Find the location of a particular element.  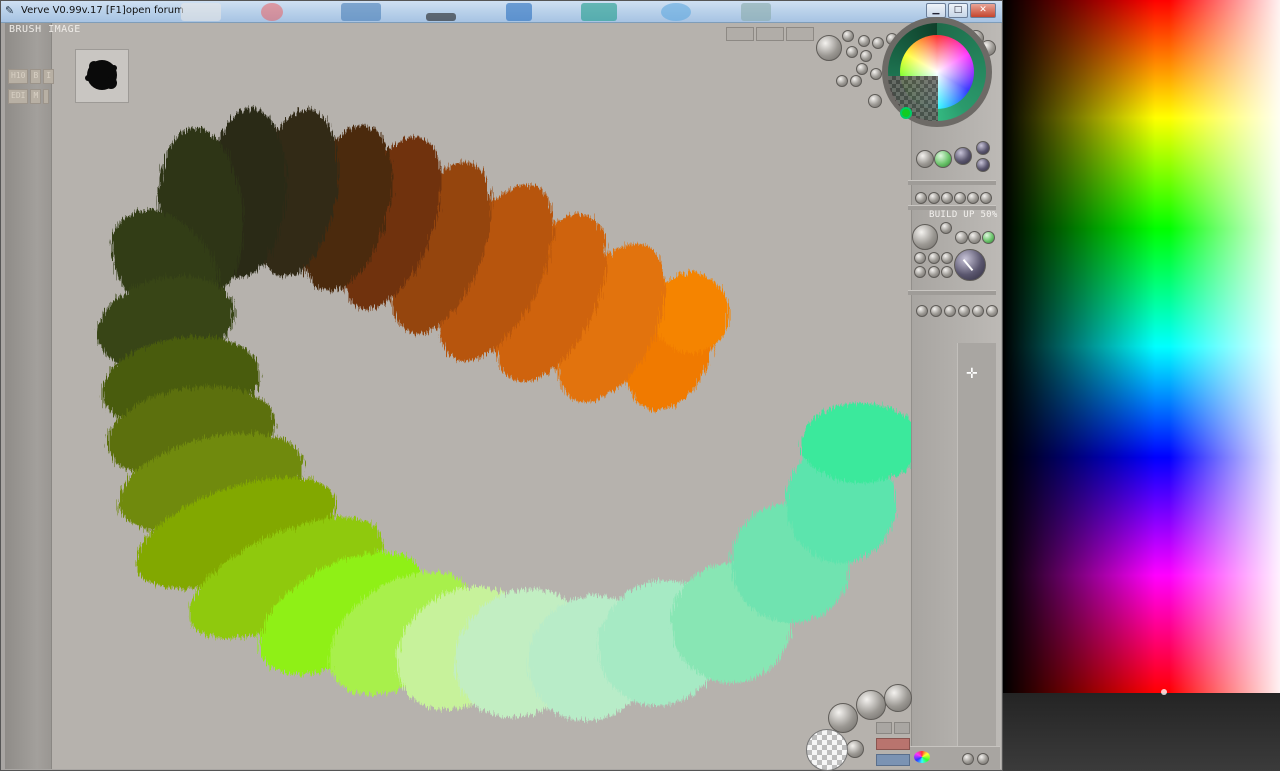

brush-i-button: I is located at coordinates (49, 76).